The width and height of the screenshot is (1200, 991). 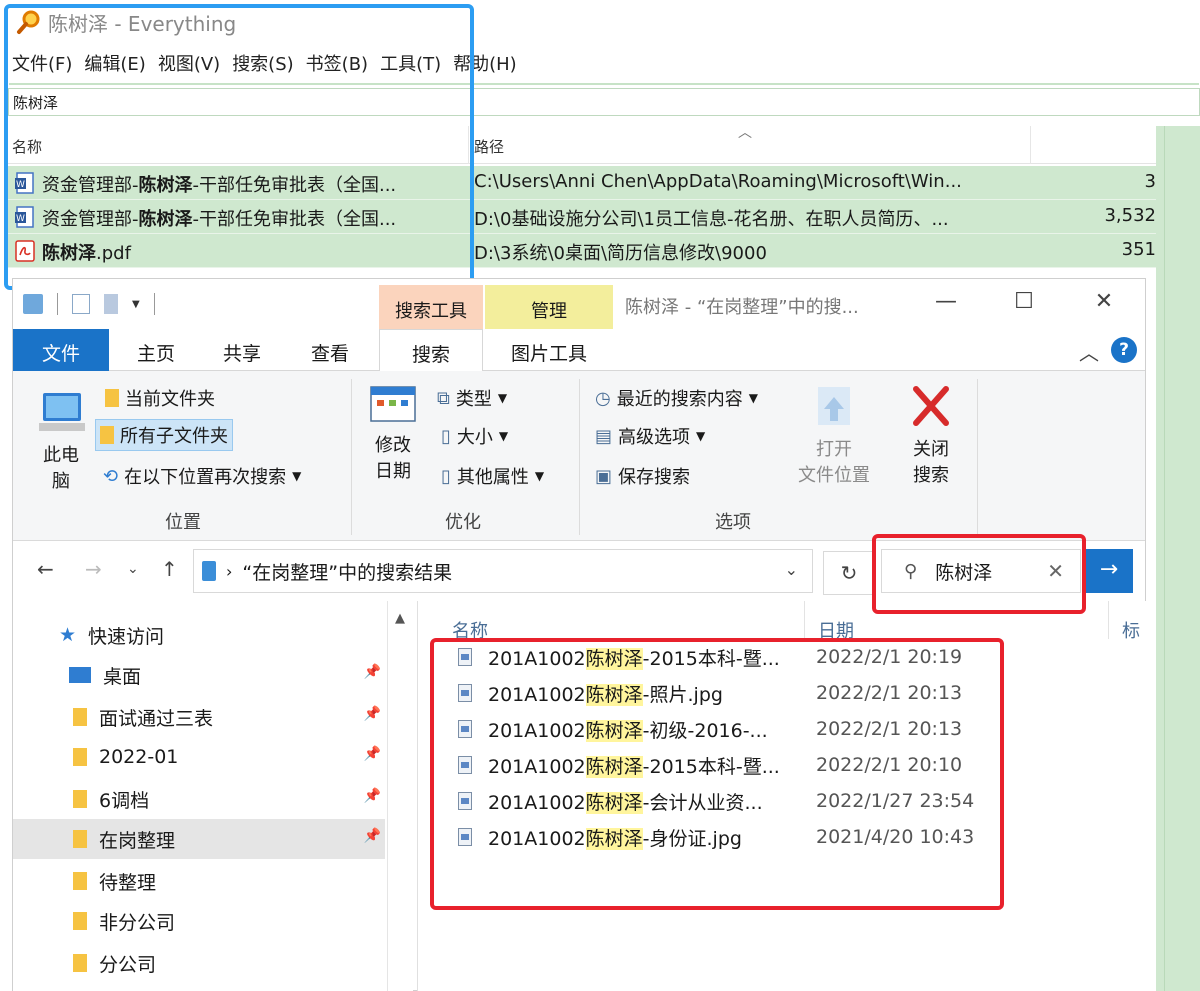 What do you see at coordinates (61, 442) in the screenshot?
I see `this-pc-button: 此电 脑` at bounding box center [61, 442].